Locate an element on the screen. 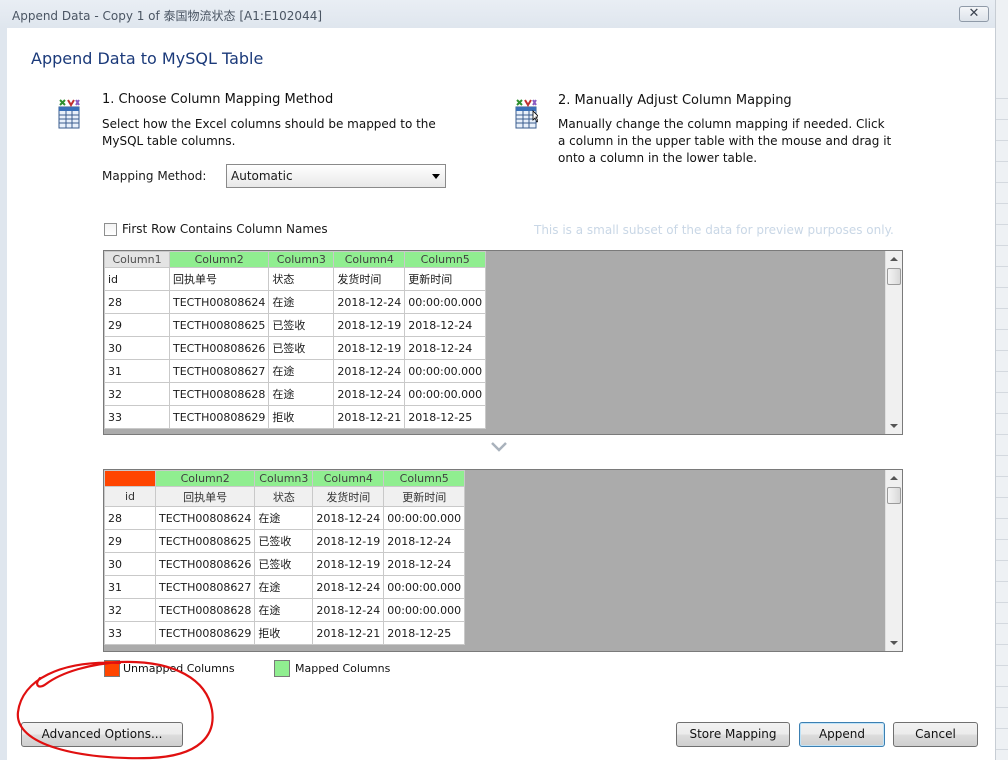  background-window-strip is located at coordinates (1001, 380).